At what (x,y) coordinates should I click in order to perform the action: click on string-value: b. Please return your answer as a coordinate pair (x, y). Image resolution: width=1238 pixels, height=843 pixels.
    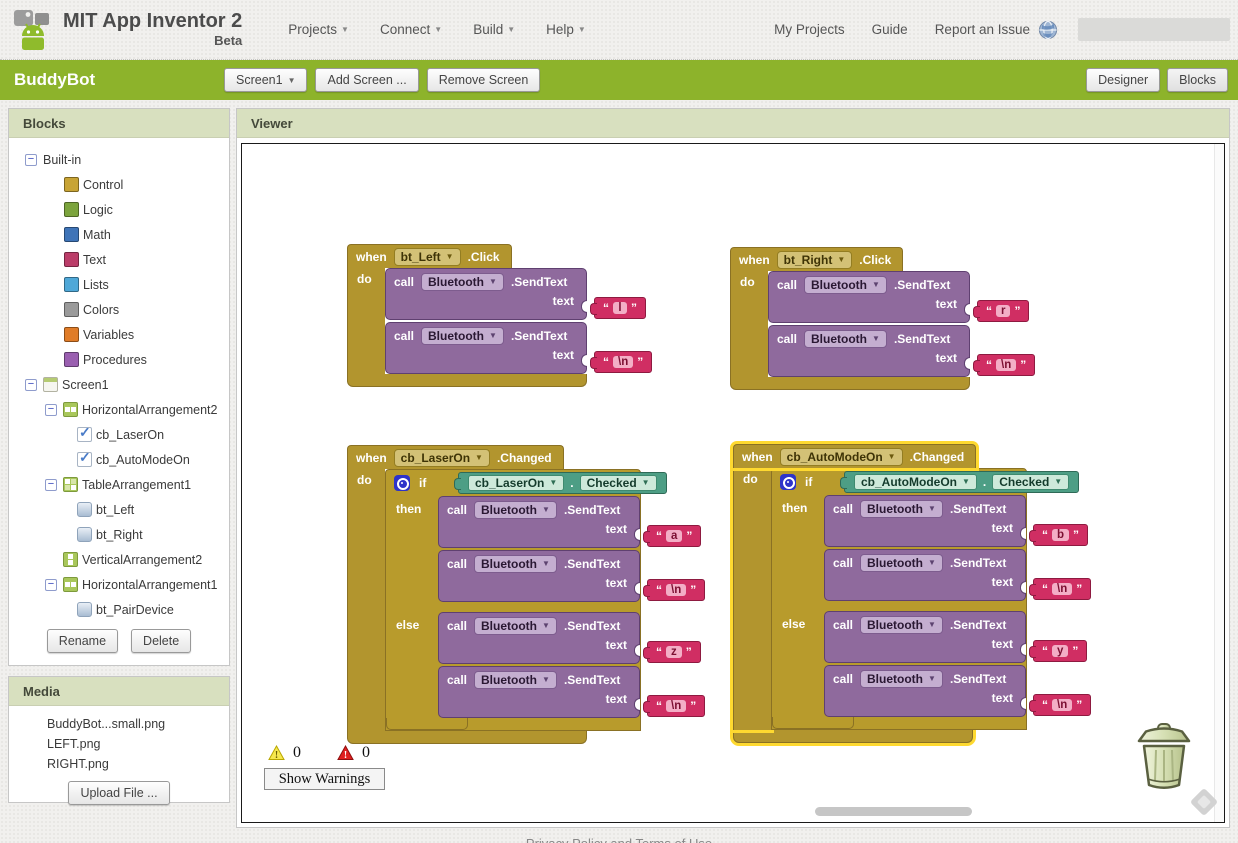
    Looking at the image, I should click on (1061, 535).